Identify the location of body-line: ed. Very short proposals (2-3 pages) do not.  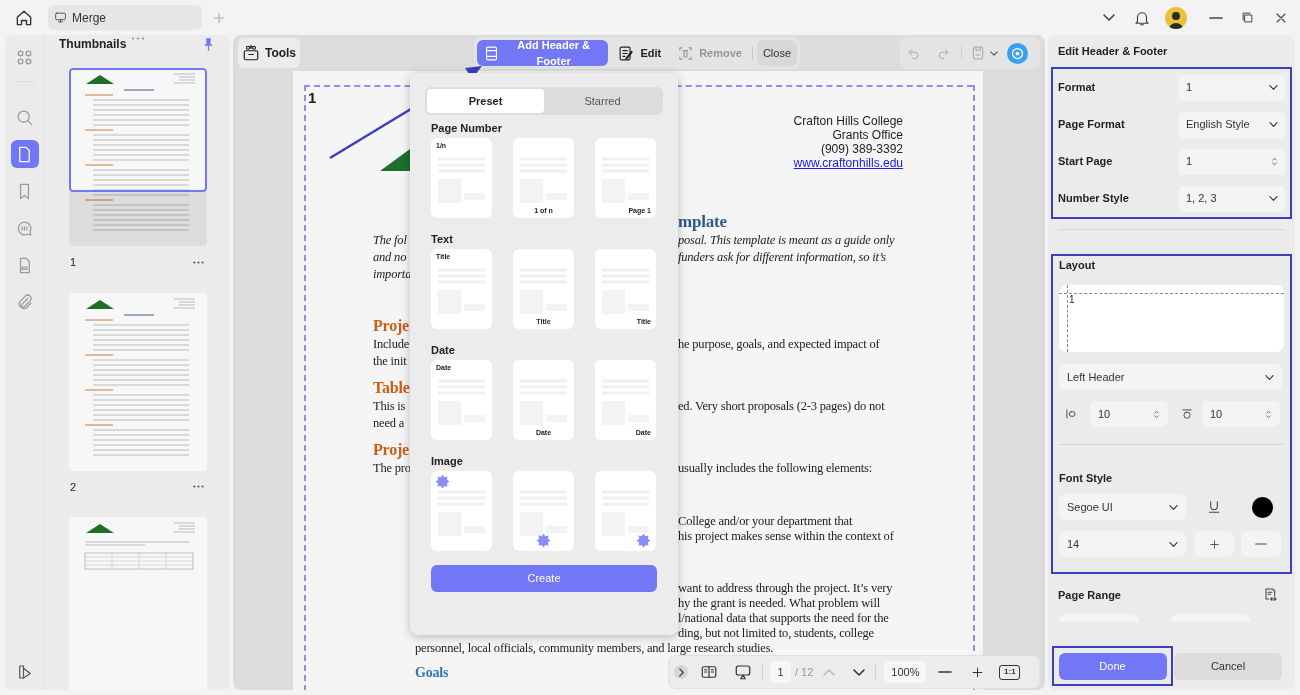
(781, 407).